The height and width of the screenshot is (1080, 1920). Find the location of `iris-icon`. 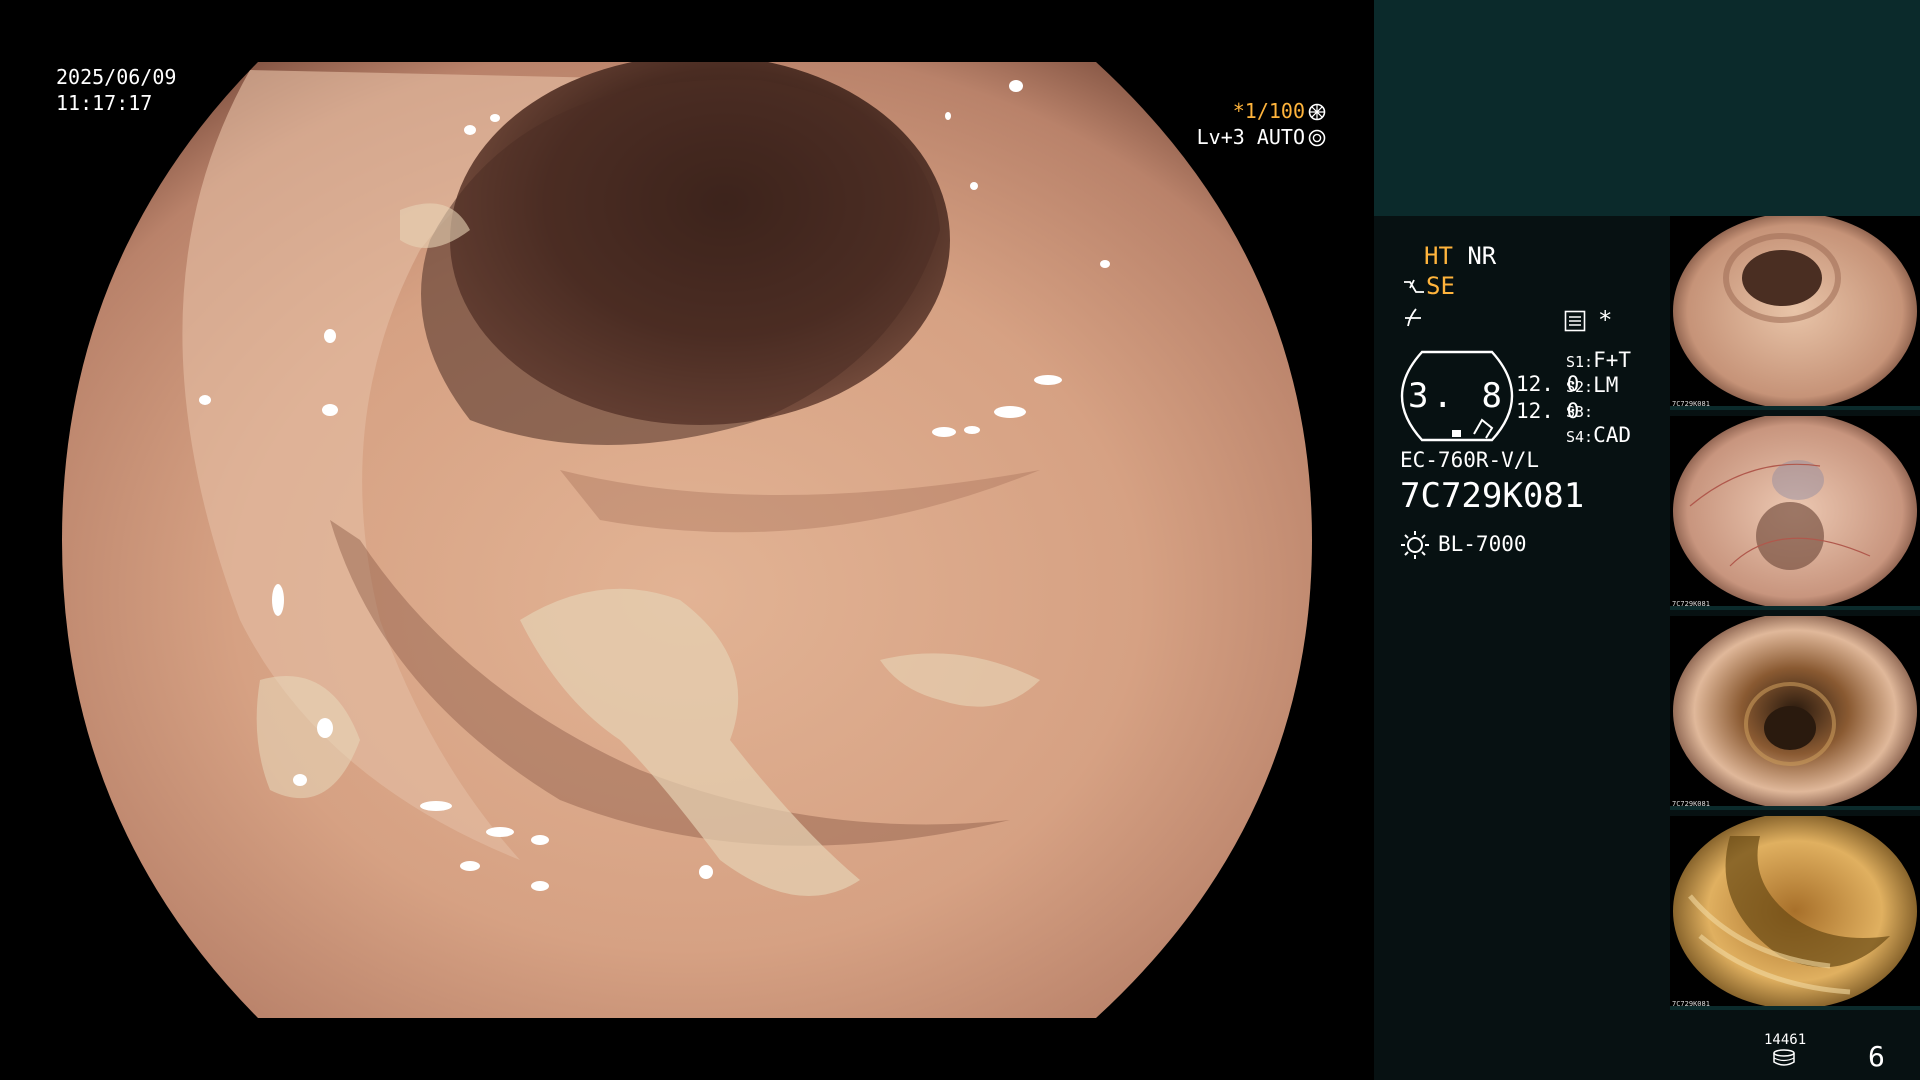

iris-icon is located at coordinates (1317, 138).